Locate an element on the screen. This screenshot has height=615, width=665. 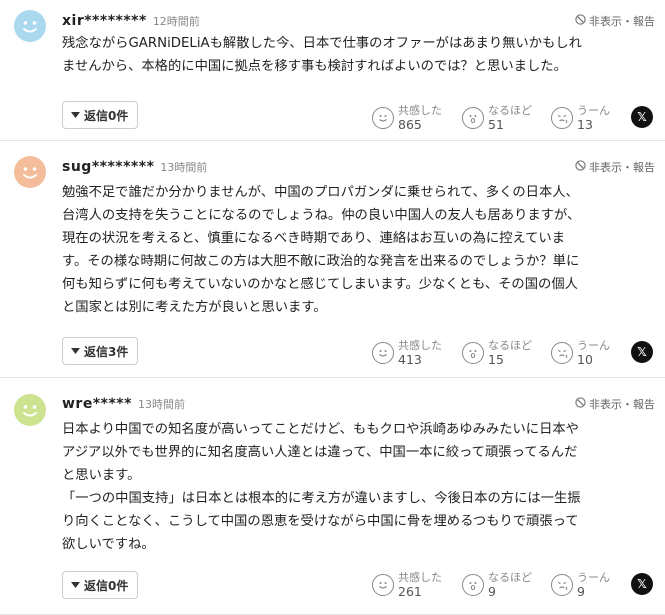
reaction-count: 51 is located at coordinates (496, 124).